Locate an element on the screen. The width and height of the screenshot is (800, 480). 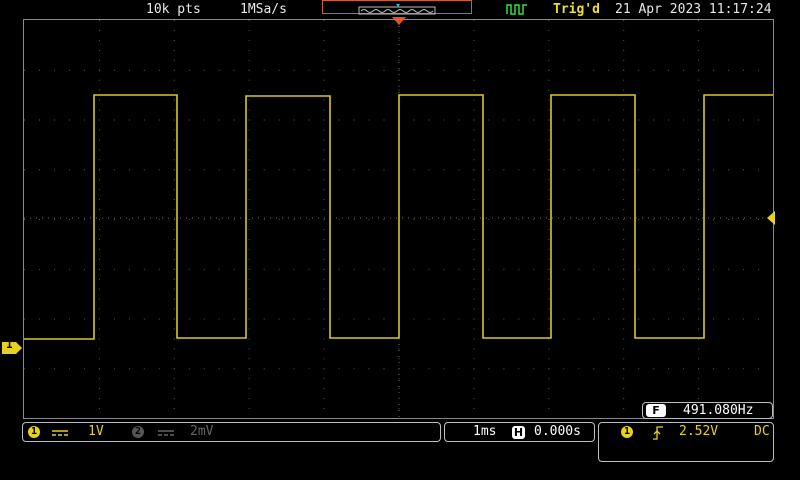
frequency-readout: F 491.080Hz is located at coordinates (707, 410).